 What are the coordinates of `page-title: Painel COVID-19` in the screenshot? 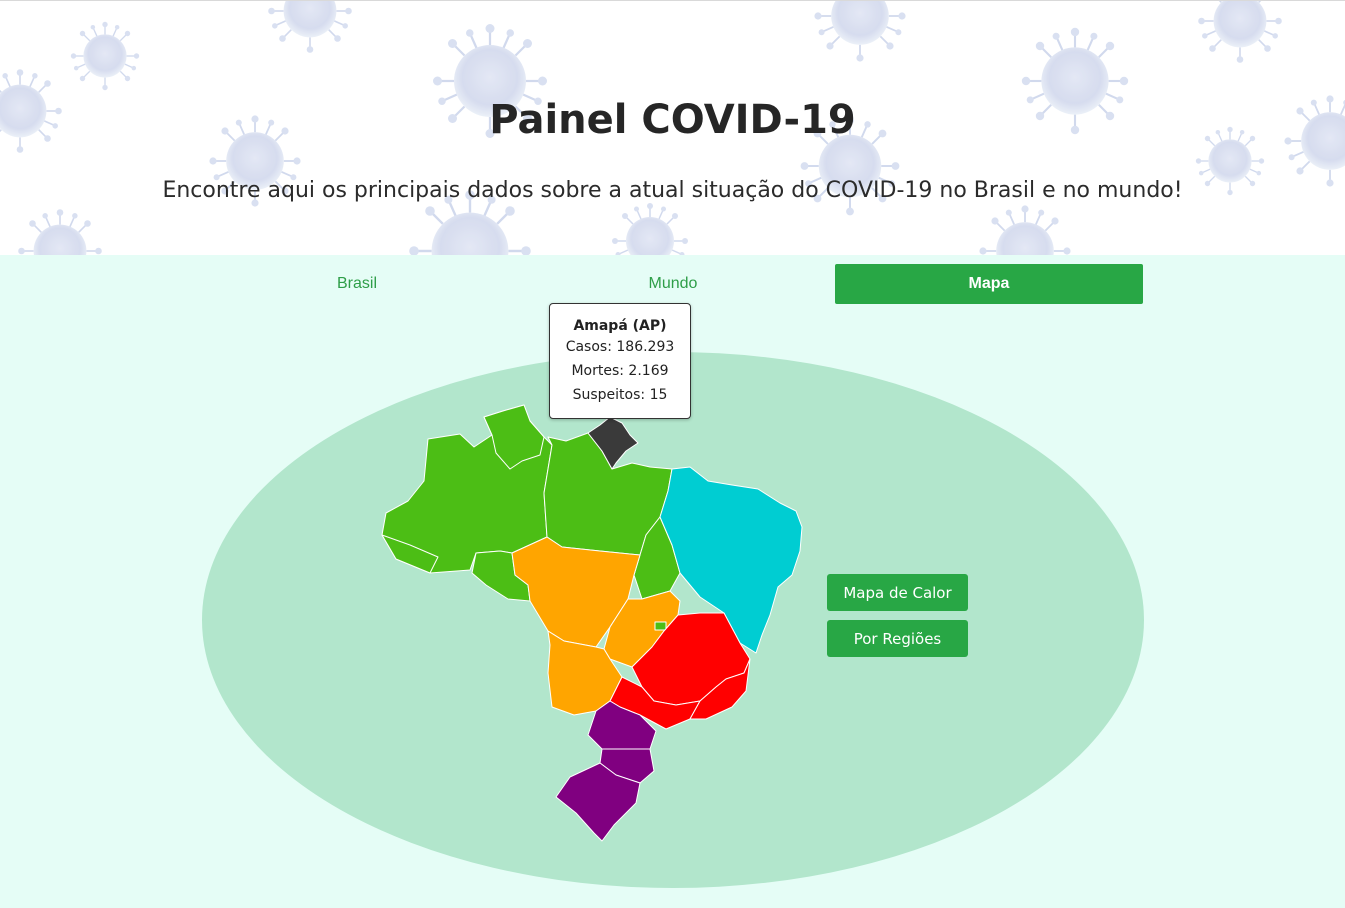 It's located at (672, 120).